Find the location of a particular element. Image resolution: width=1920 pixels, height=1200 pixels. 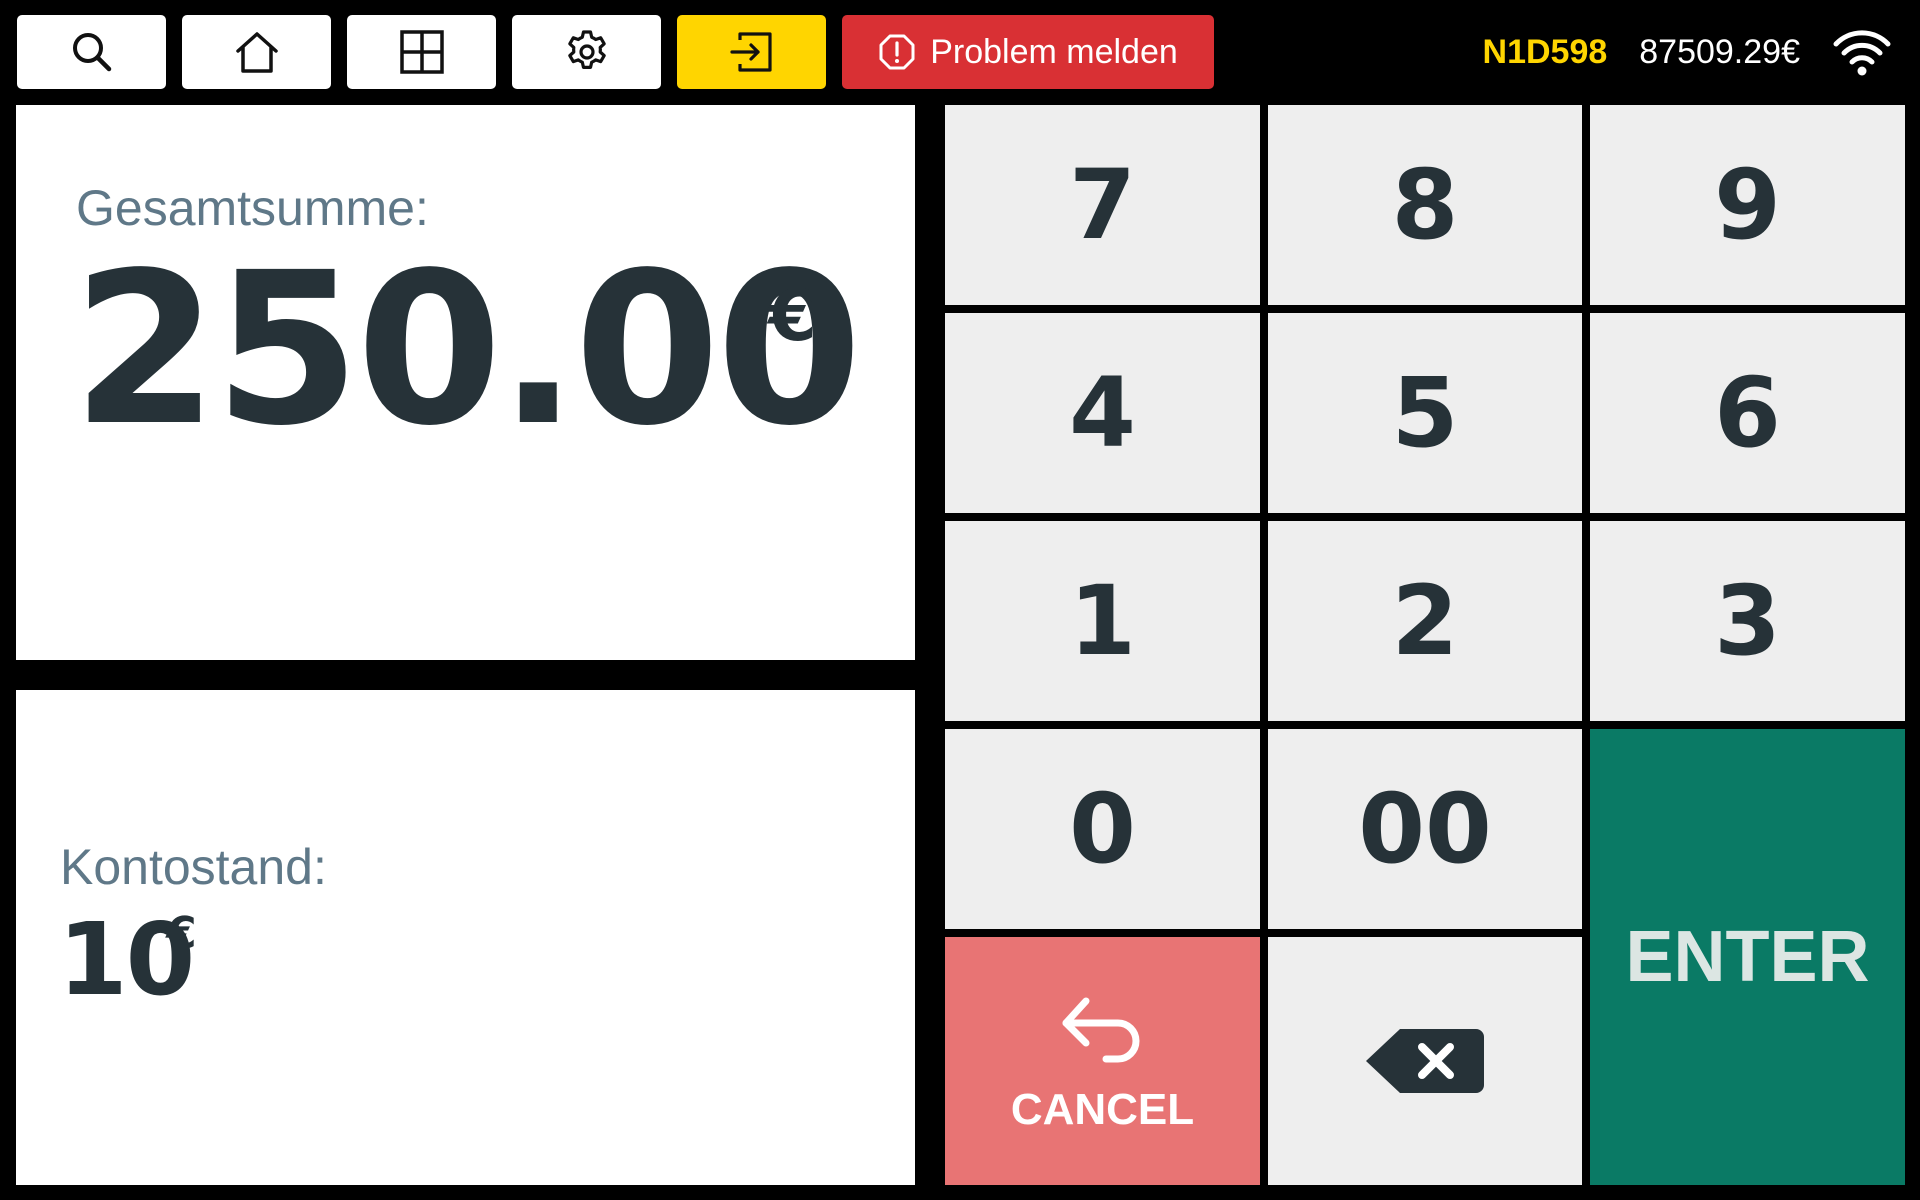

undo-arrow-icon is located at coordinates (1100, 1030).